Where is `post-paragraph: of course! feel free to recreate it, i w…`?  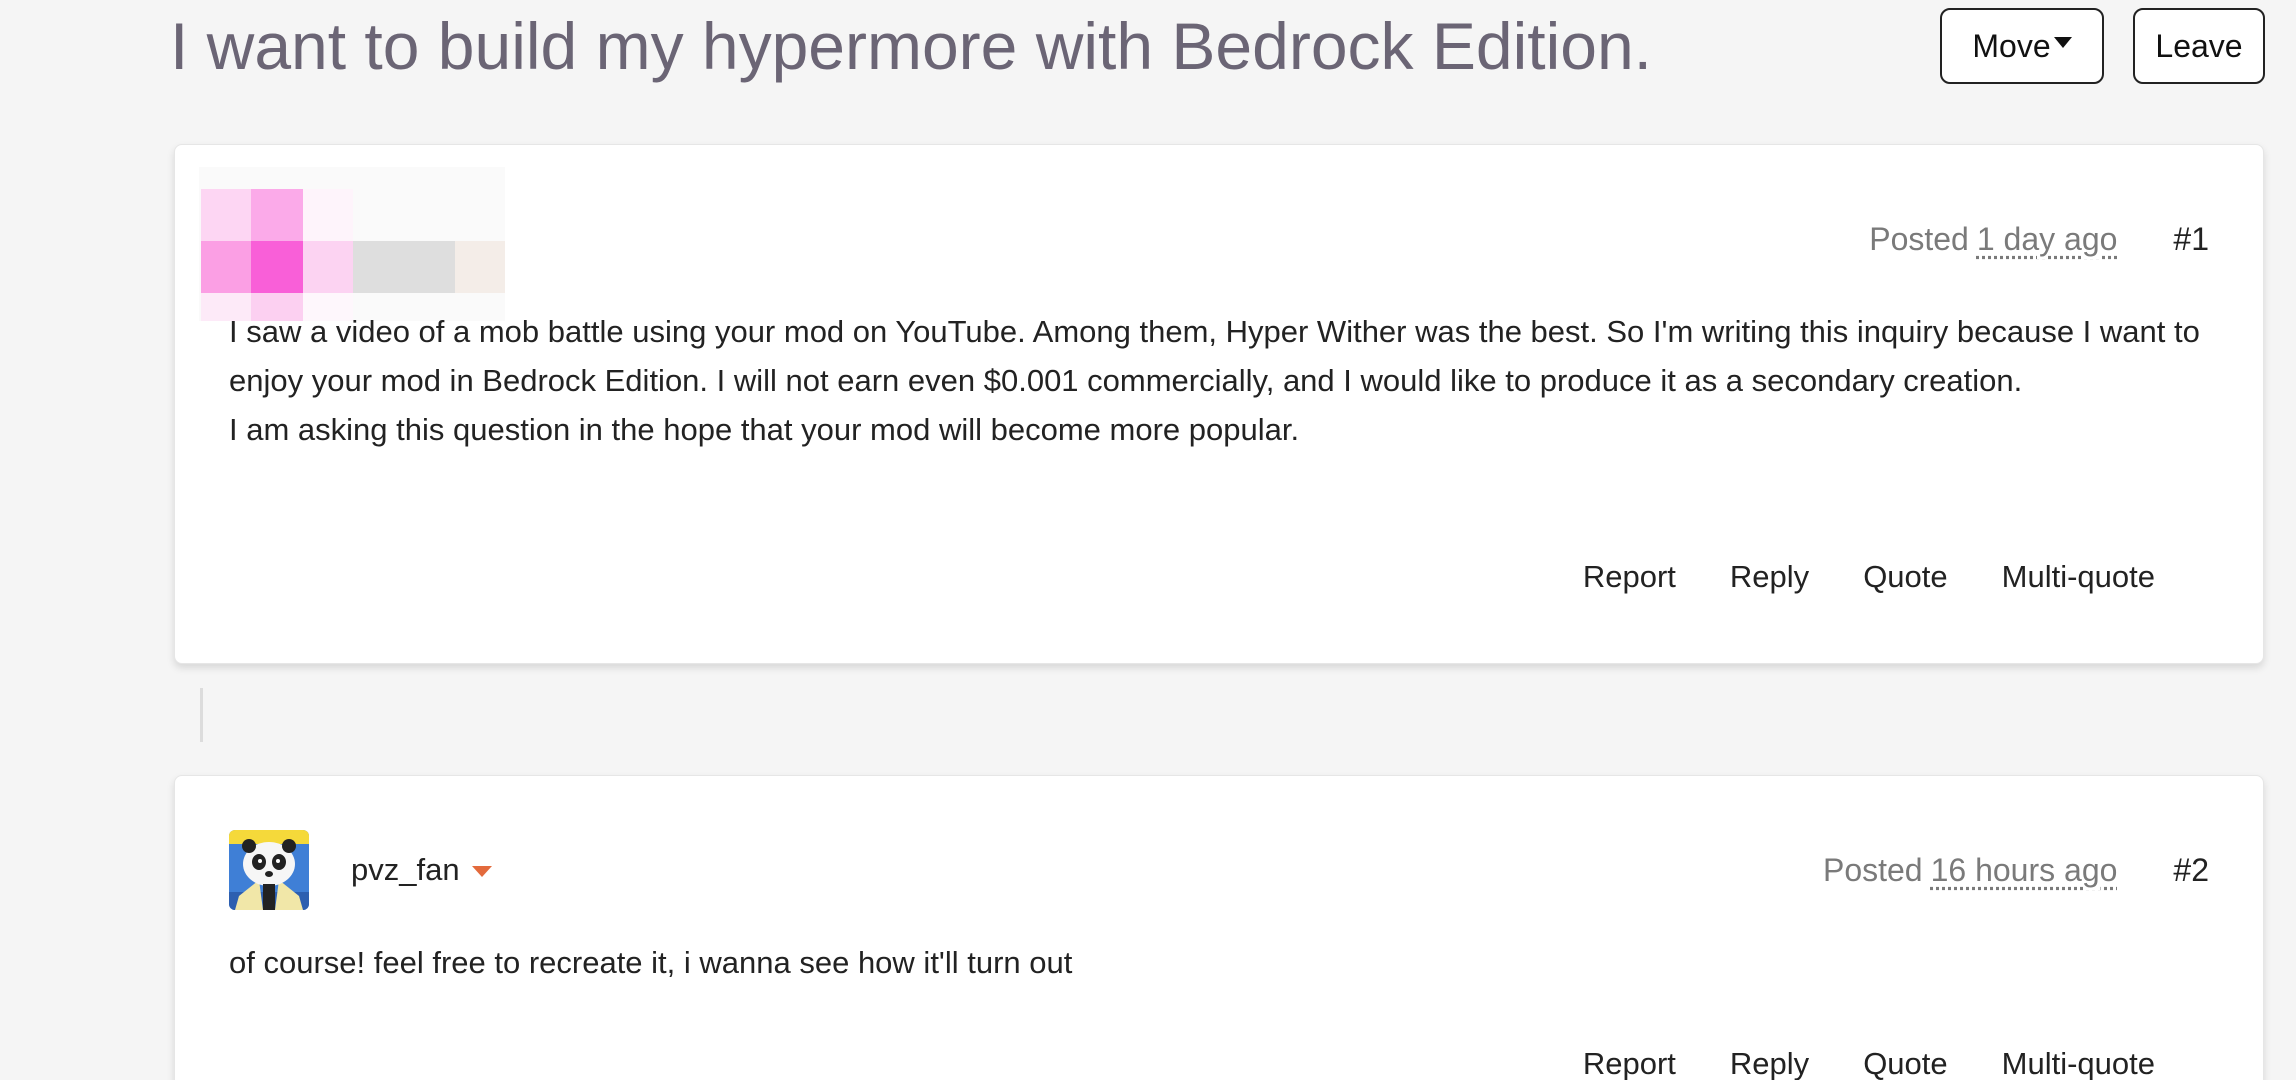 post-paragraph: of course! feel free to recreate it, i w… is located at coordinates (651, 962).